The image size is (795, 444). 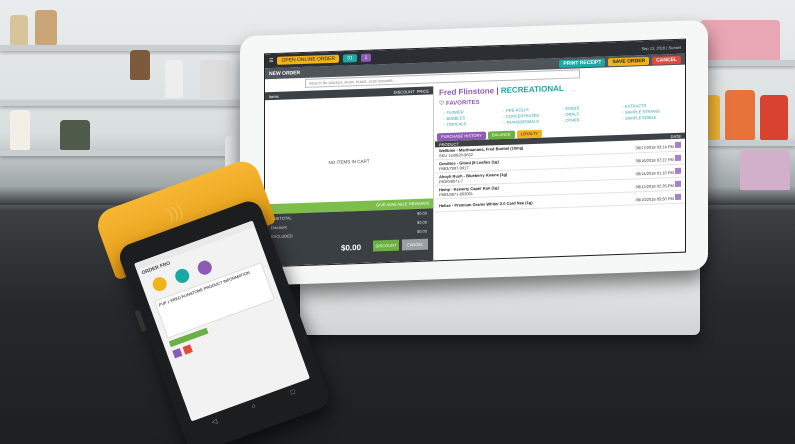 What do you see at coordinates (590, 119) in the screenshot?
I see `favorite-item: OTHER` at bounding box center [590, 119].